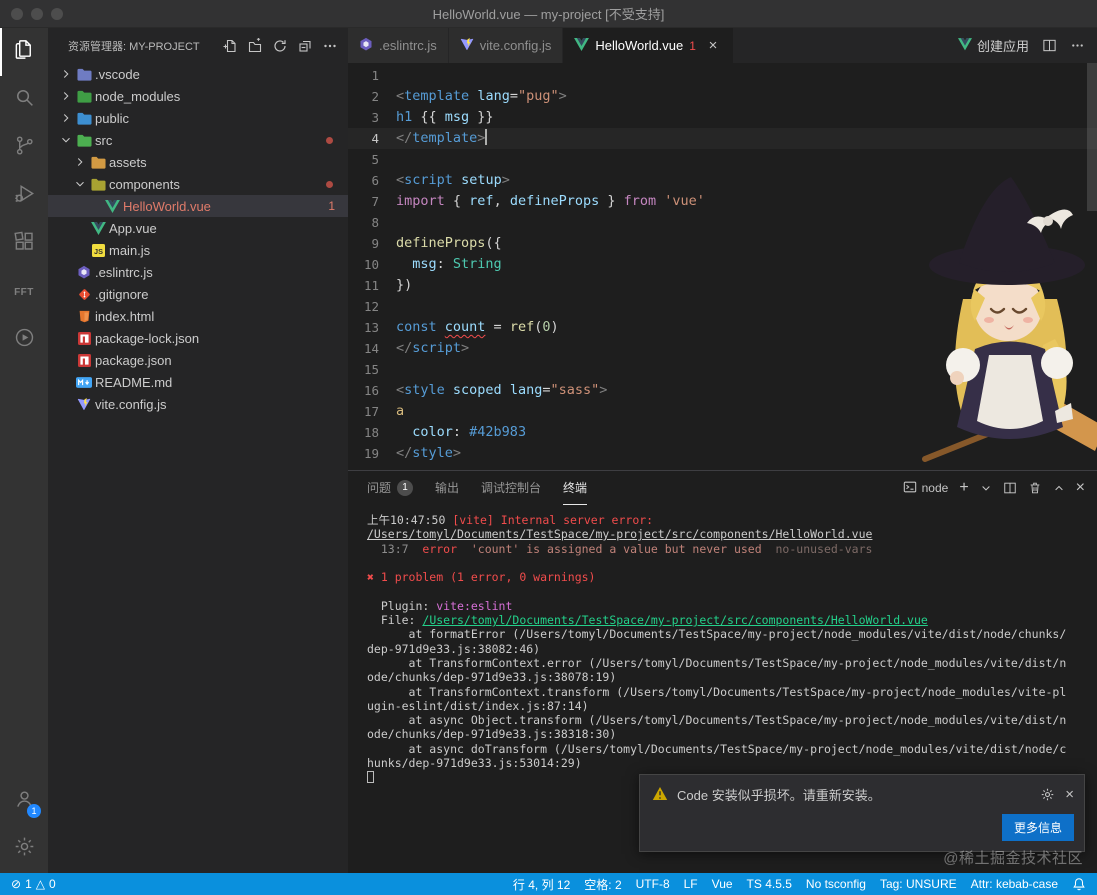  Describe the element at coordinates (541, 884) in the screenshot. I see `status-cursor-position: 行 4, 列 12` at that location.